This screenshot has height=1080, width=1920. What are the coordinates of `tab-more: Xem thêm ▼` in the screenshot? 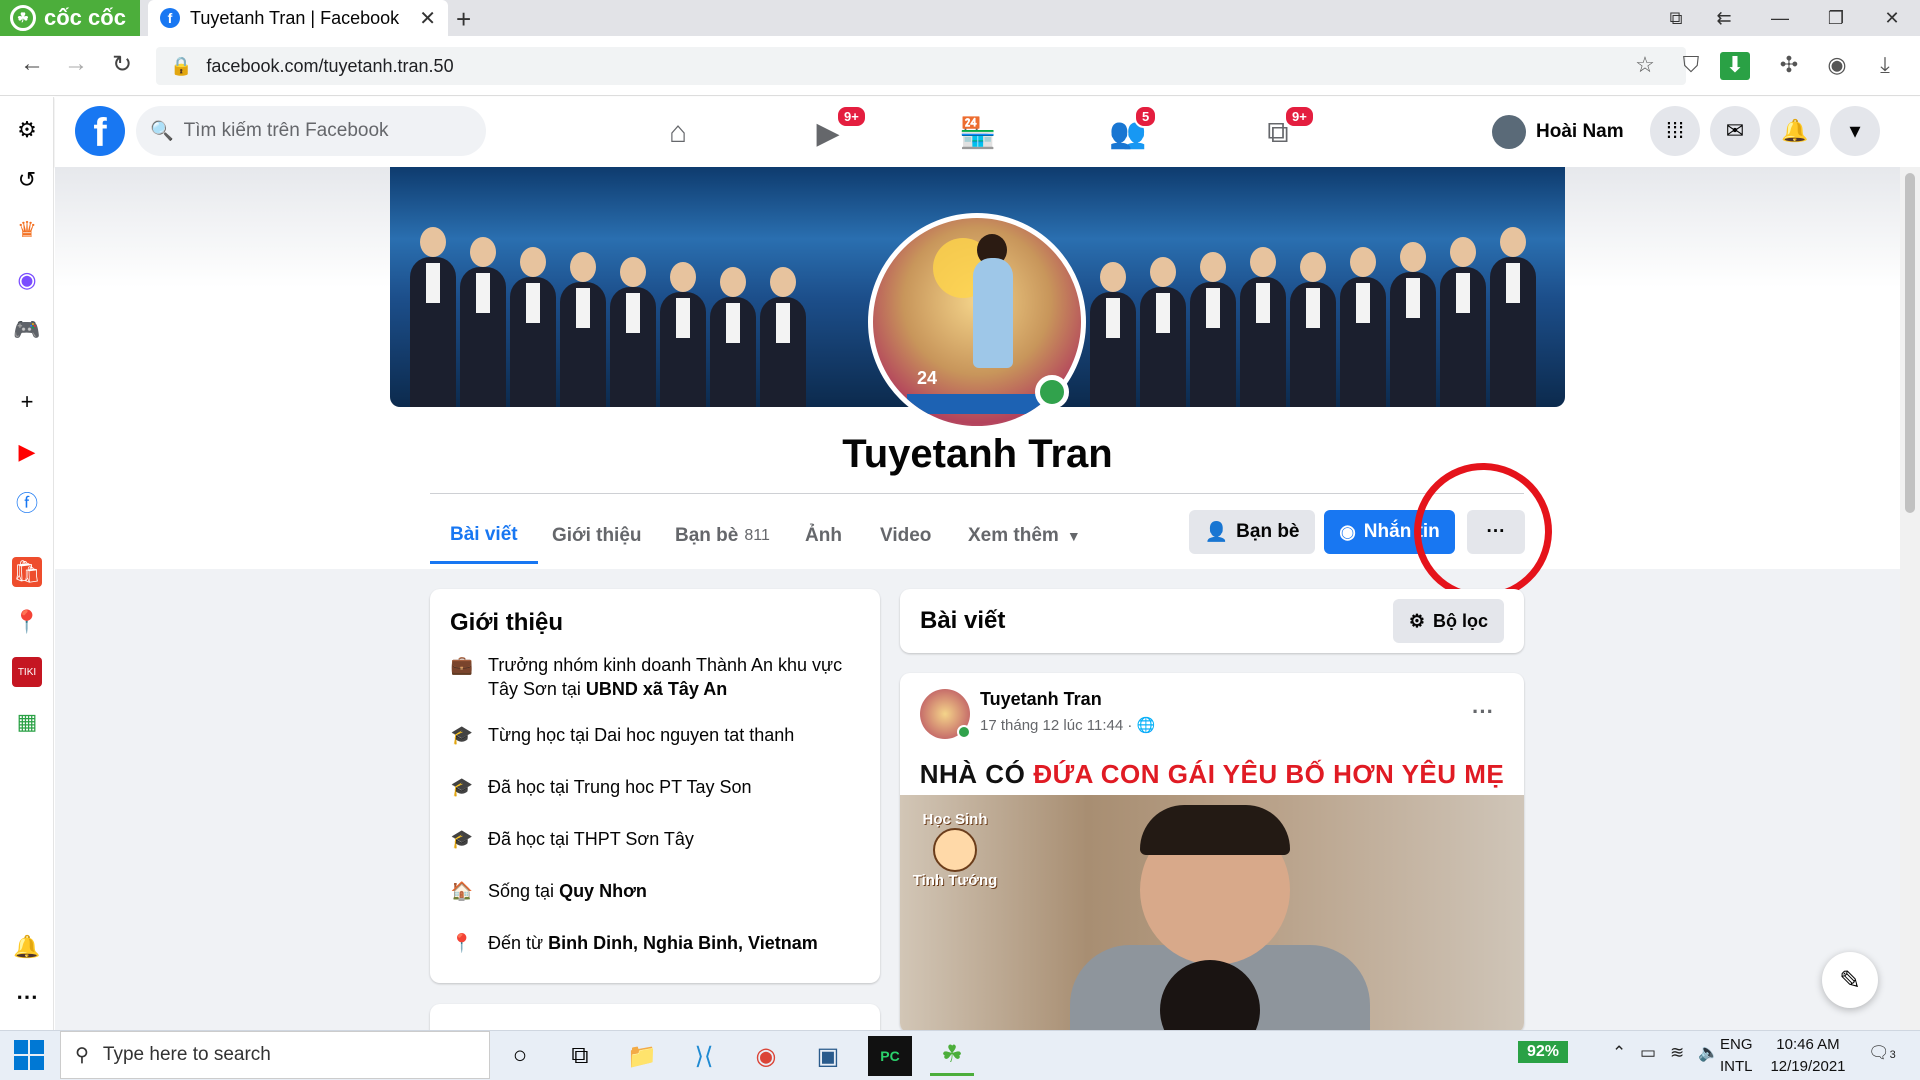 It's located at (1024, 536).